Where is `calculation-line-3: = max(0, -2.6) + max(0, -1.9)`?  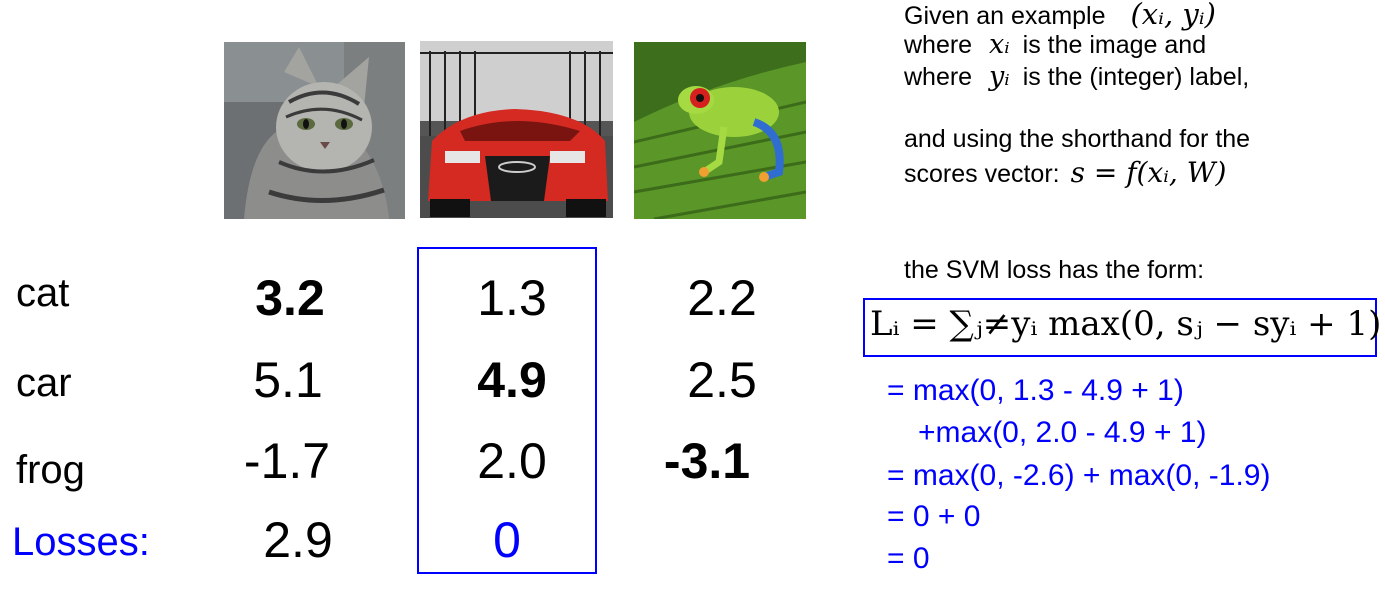
calculation-line-3: = max(0, -2.6) + max(0, -1.9) is located at coordinates (1079, 475).